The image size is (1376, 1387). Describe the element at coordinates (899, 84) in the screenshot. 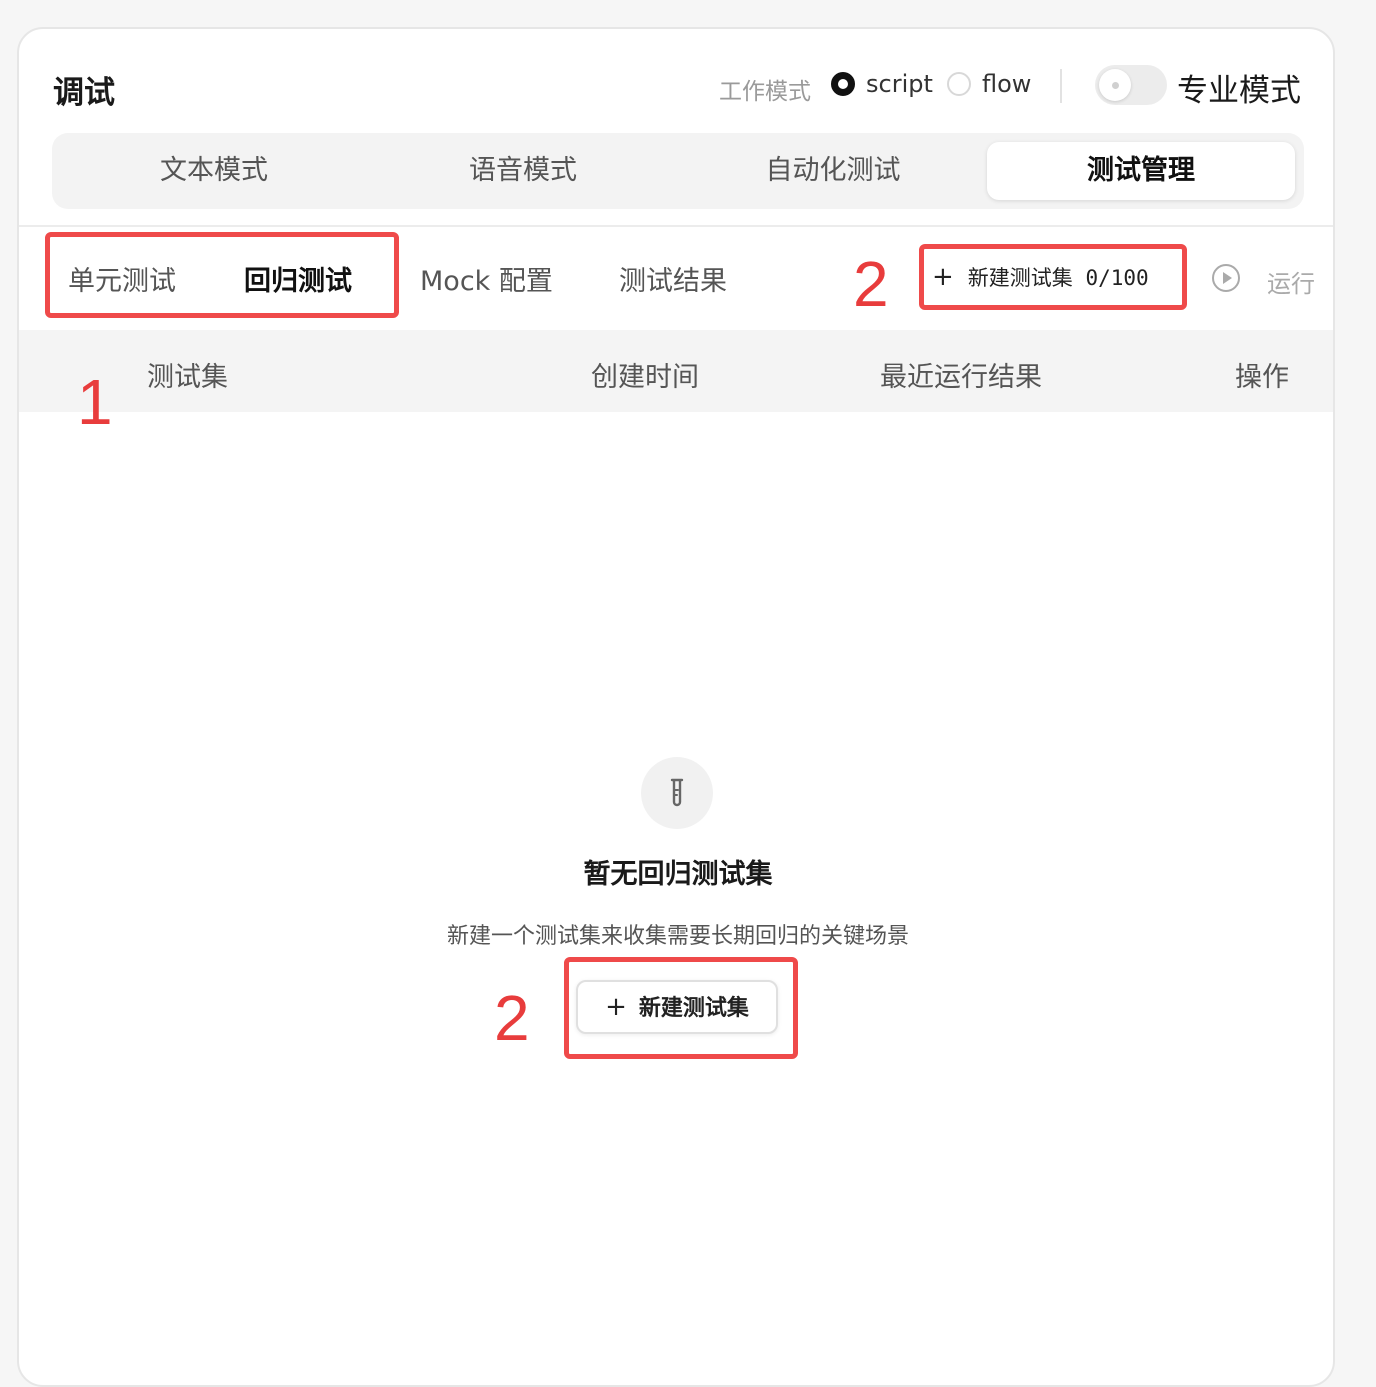

I see `script-radio-label: script` at that location.